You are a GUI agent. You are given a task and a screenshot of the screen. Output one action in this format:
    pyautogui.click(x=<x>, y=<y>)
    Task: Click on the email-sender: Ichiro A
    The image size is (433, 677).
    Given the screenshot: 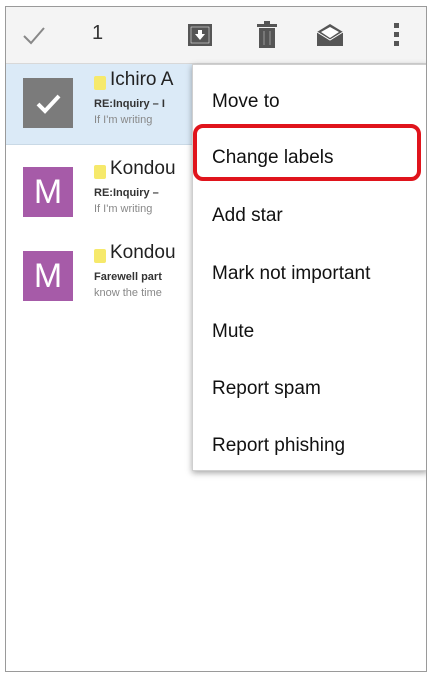 What is the action you would take?
    pyautogui.click(x=142, y=79)
    